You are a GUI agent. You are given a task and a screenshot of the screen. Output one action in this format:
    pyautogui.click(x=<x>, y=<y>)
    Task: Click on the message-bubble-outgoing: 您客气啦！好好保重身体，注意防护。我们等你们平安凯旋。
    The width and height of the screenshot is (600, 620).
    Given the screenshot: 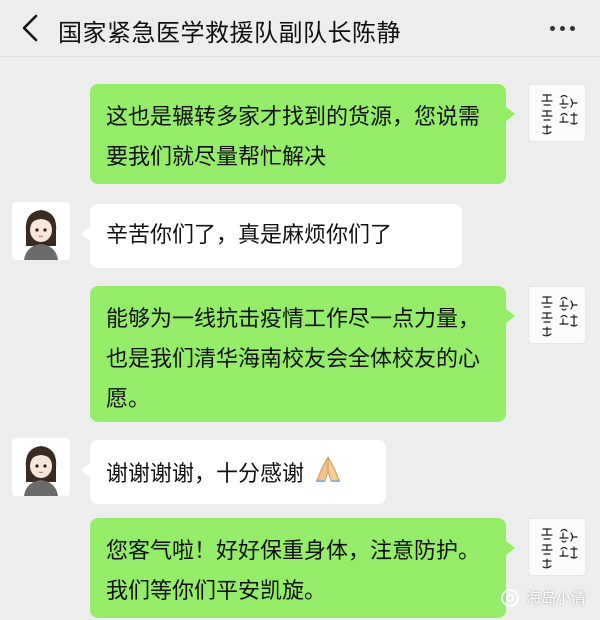 What is the action you would take?
    pyautogui.click(x=302, y=568)
    